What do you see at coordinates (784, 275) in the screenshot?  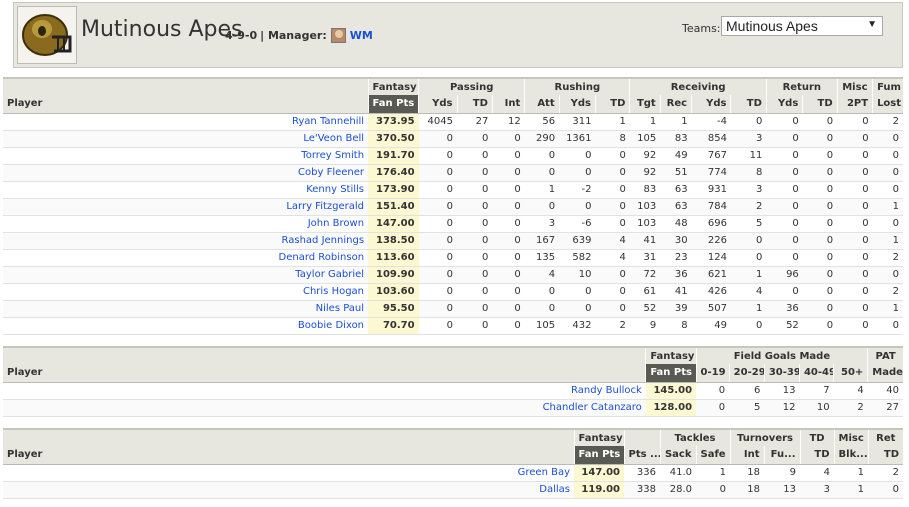 I see `stat-cell: 96` at bounding box center [784, 275].